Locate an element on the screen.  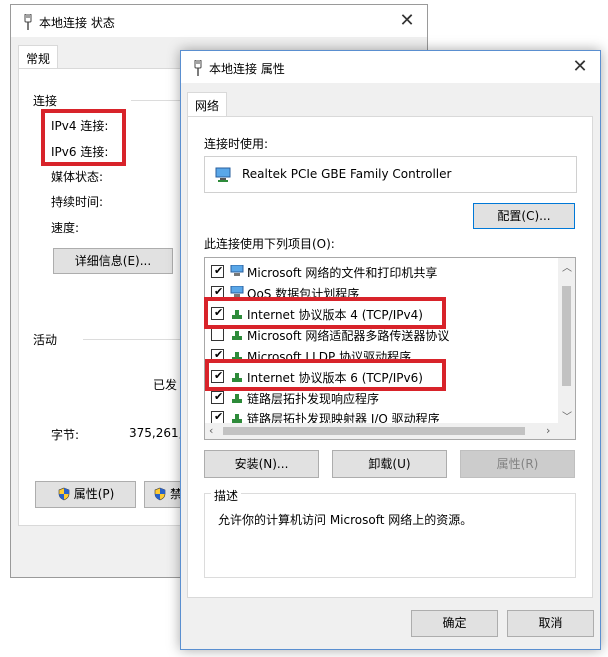
list-item: ✔ Microsoft LLDP 协议驱动程序 is located at coordinates (380, 356).